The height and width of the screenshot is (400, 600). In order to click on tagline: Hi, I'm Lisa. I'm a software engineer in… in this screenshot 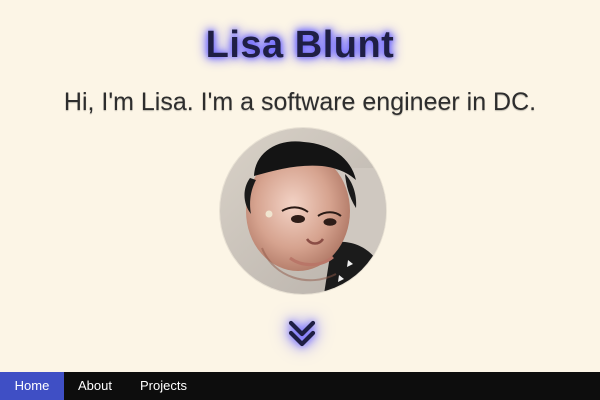, I will do `click(300, 102)`.